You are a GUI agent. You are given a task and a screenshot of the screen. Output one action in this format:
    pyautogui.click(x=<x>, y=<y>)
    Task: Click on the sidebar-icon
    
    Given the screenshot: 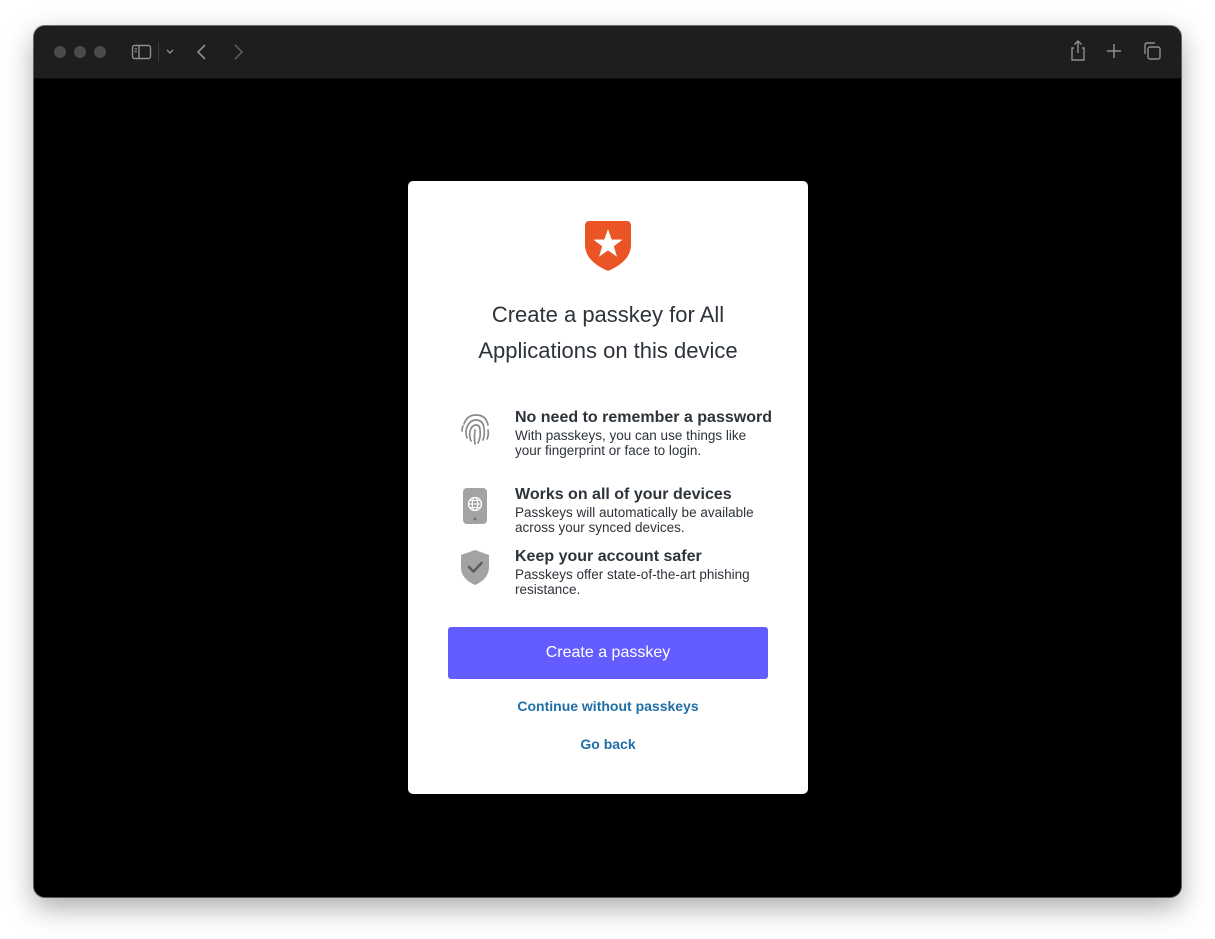 What is the action you would take?
    pyautogui.click(x=142, y=52)
    